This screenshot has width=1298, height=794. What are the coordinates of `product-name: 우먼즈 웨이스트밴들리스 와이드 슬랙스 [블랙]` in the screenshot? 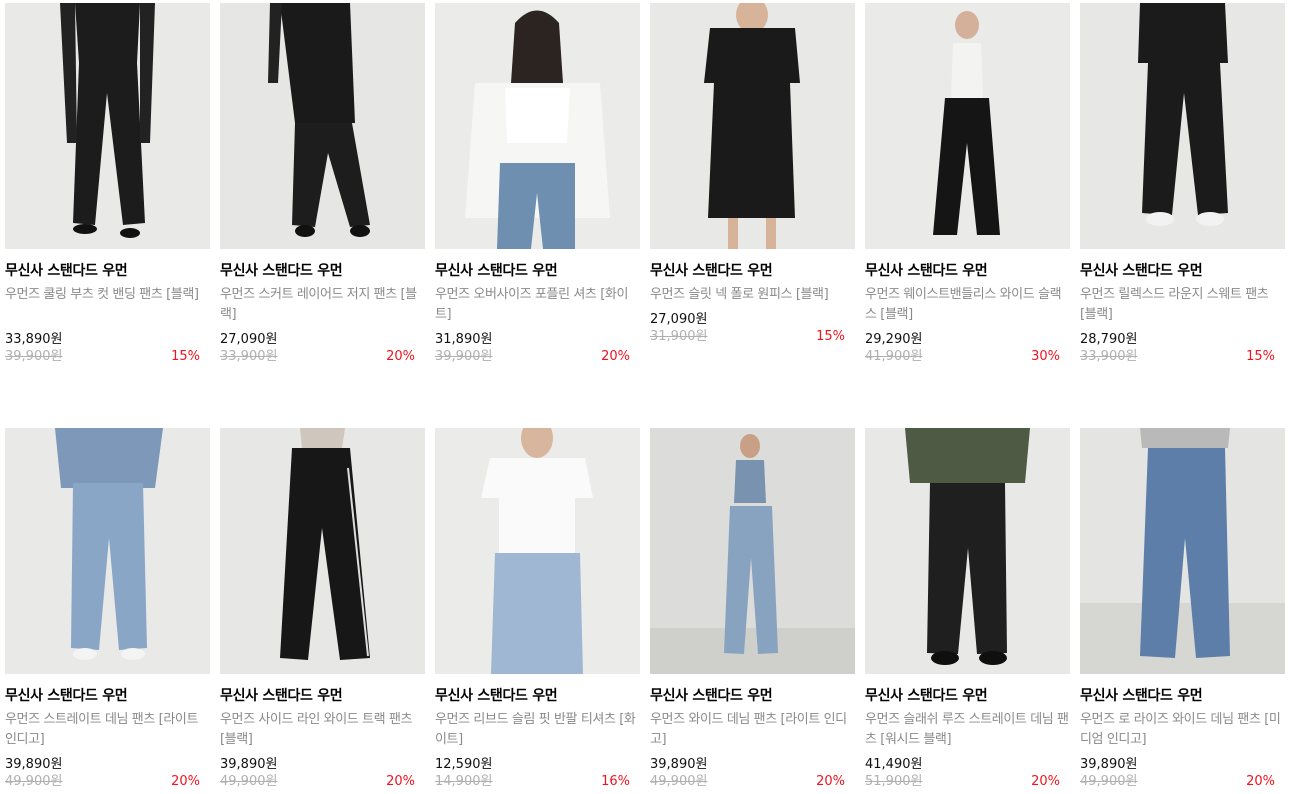 It's located at (967, 305).